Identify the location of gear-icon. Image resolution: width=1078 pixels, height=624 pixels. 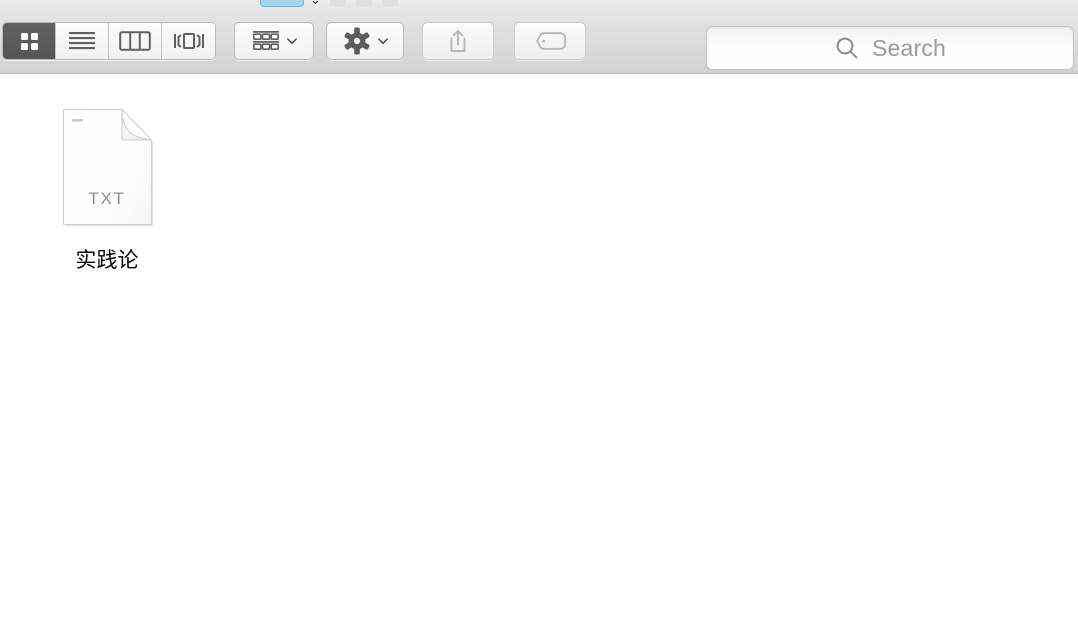
(356, 41).